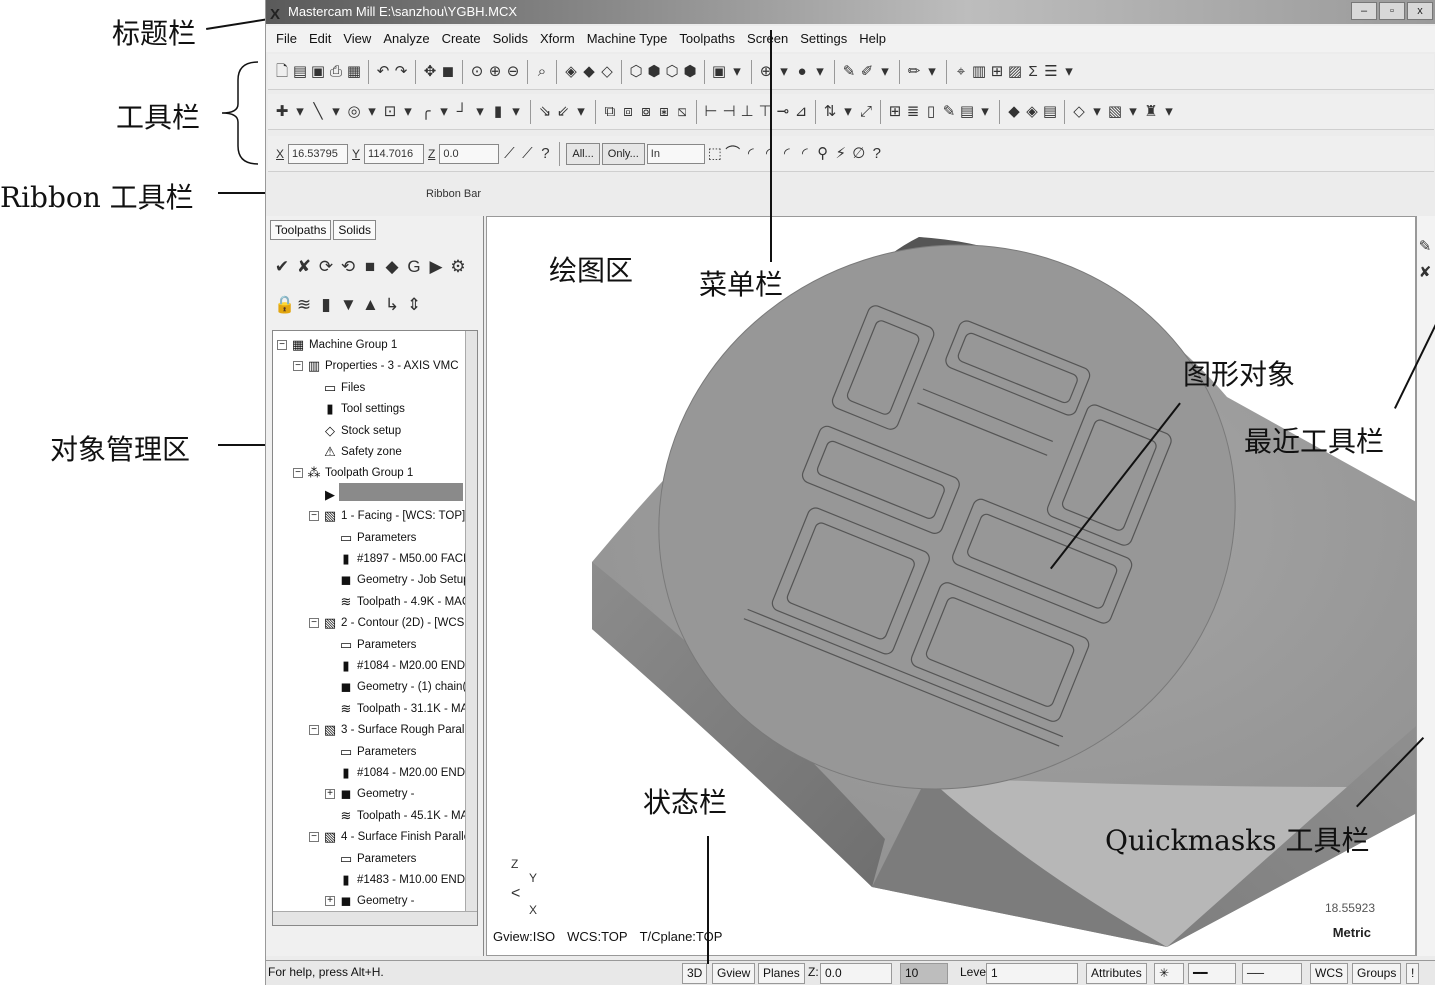  I want to click on select-dirty-icon: ✘, so click(304, 267).